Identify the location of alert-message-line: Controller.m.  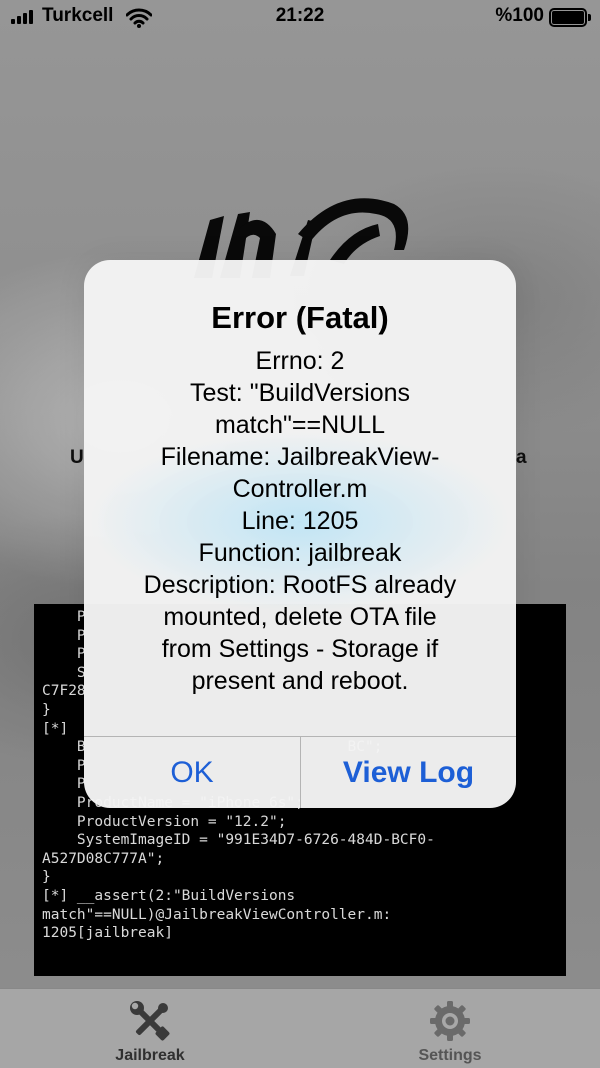
(300, 489).